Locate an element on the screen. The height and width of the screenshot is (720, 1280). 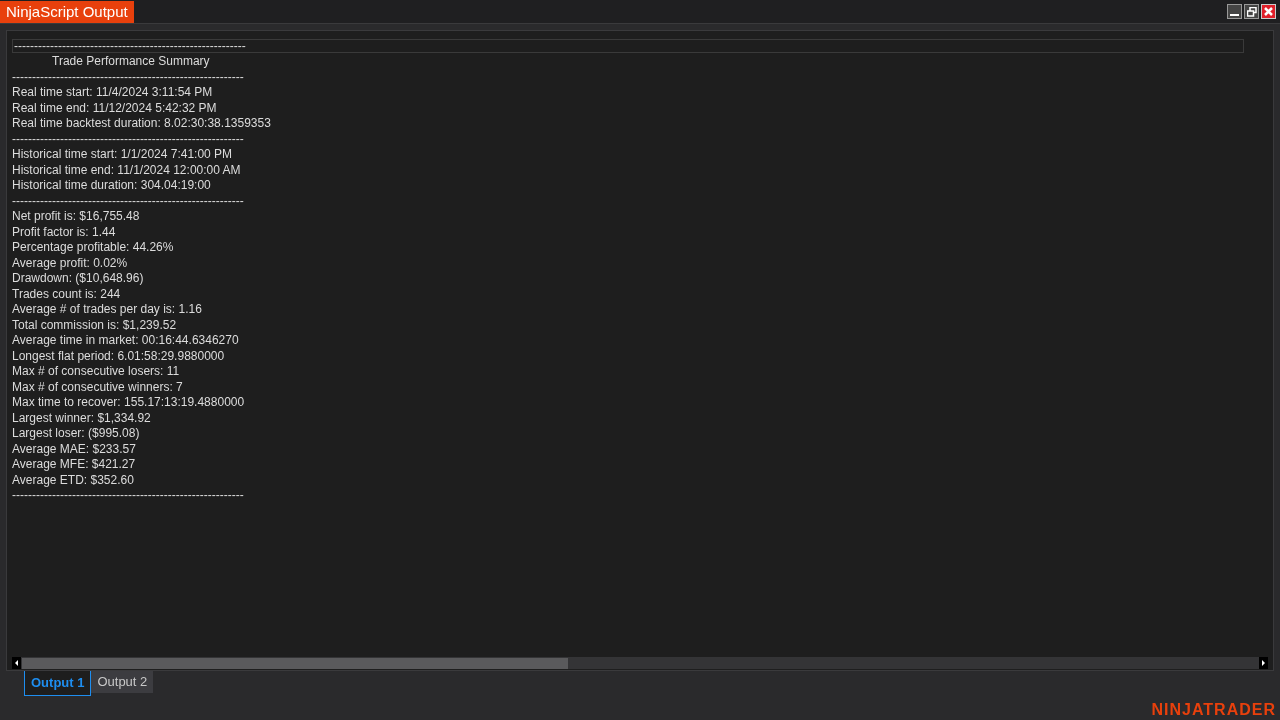
output-line: Historical time duration: 304.04:19:00 is located at coordinates (112, 186).